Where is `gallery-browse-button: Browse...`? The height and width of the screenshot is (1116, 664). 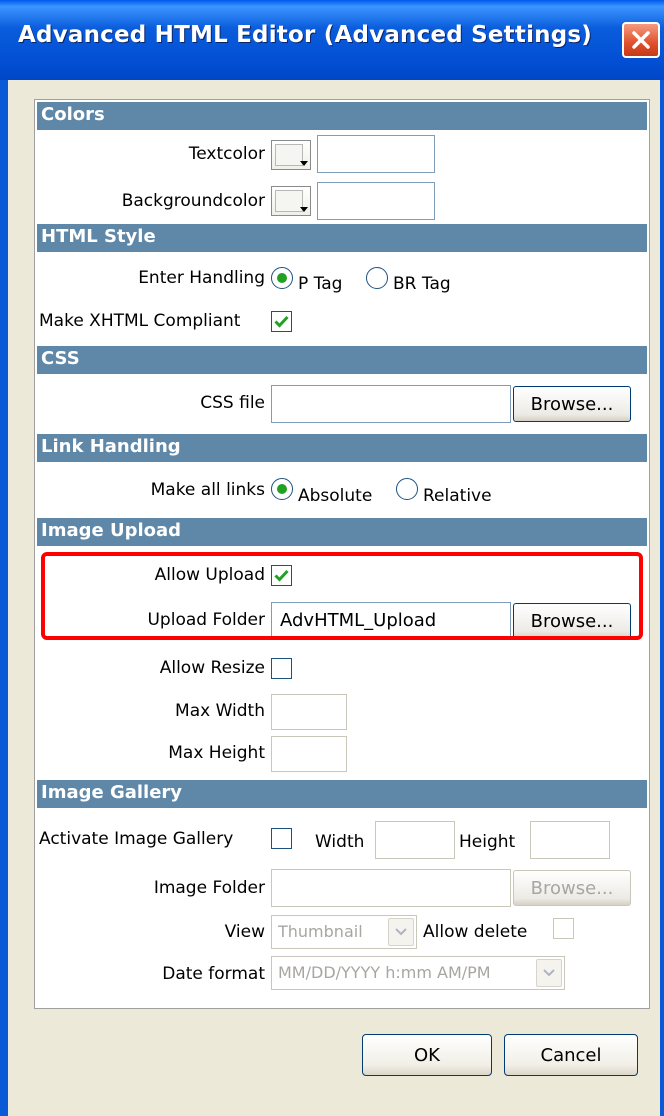
gallery-browse-button: Browse... is located at coordinates (572, 888).